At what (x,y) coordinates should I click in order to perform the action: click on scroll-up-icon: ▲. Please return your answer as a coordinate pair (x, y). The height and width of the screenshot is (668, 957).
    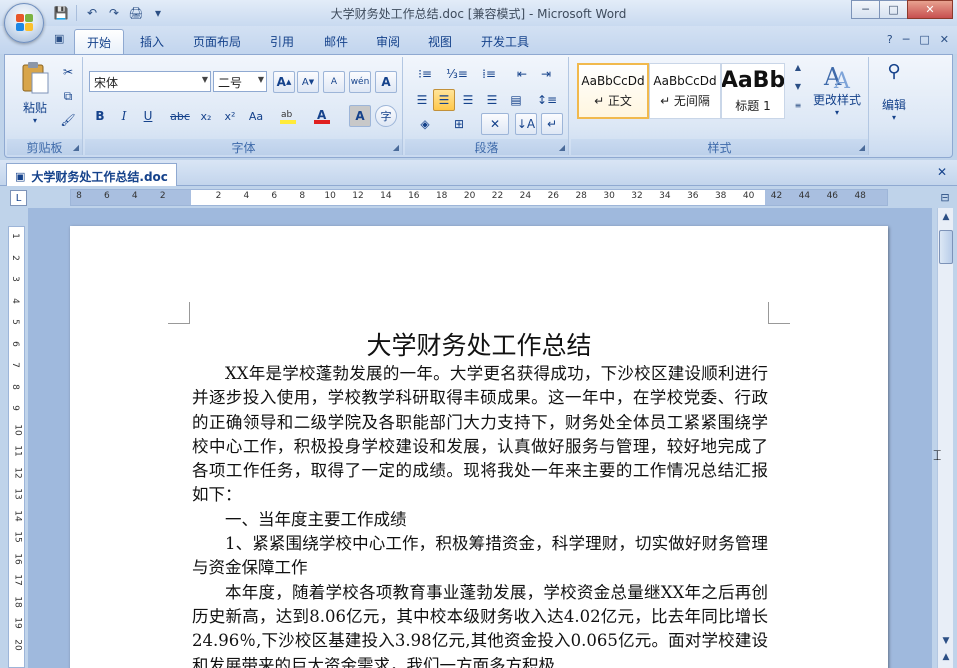
    Looking at the image, I should click on (946, 218).